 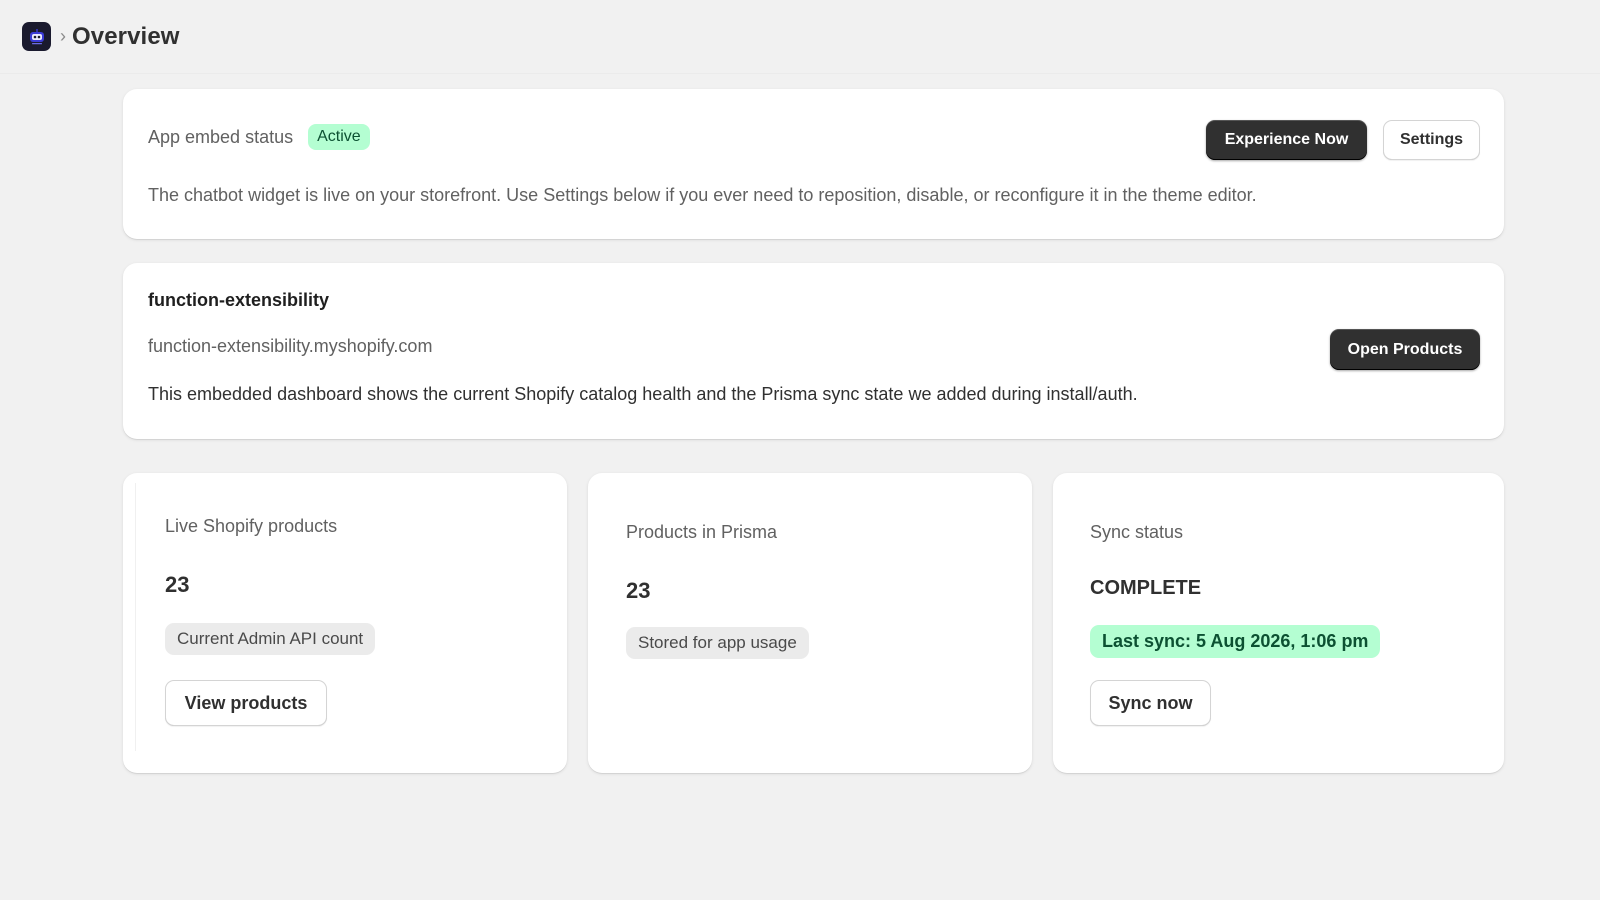 I want to click on prisma-products-note: Stored for app usage, so click(x=717, y=643).